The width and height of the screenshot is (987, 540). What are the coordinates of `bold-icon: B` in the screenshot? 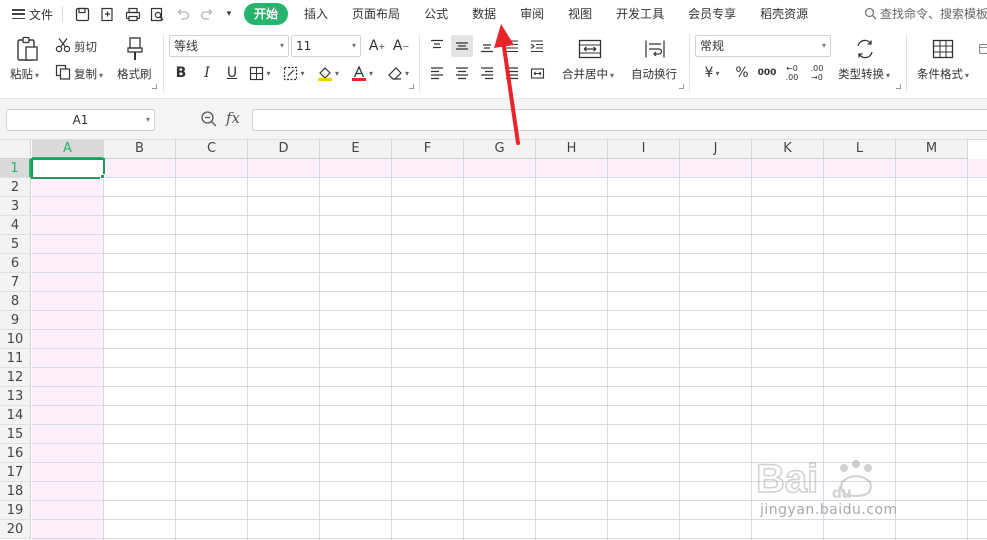 It's located at (181, 73).